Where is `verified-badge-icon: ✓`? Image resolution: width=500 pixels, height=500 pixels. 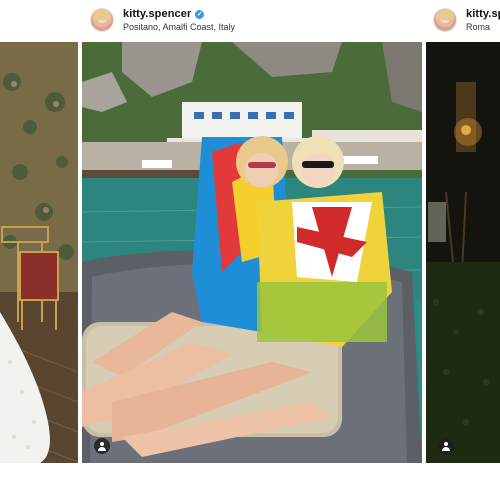
verified-badge-icon: ✓ is located at coordinates (200, 14).